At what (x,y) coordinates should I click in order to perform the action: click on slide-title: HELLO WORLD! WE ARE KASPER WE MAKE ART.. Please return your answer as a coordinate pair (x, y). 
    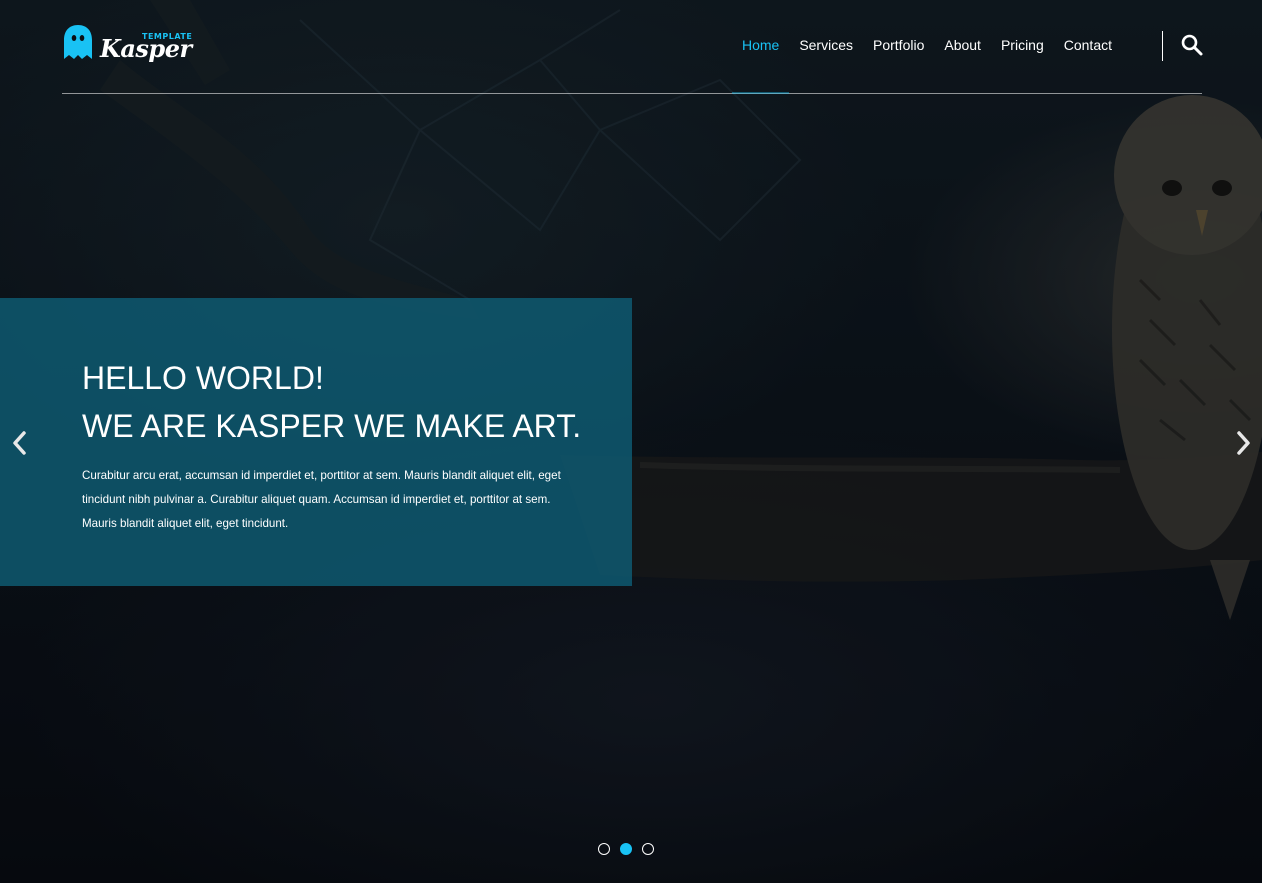
    Looking at the image, I should click on (342, 402).